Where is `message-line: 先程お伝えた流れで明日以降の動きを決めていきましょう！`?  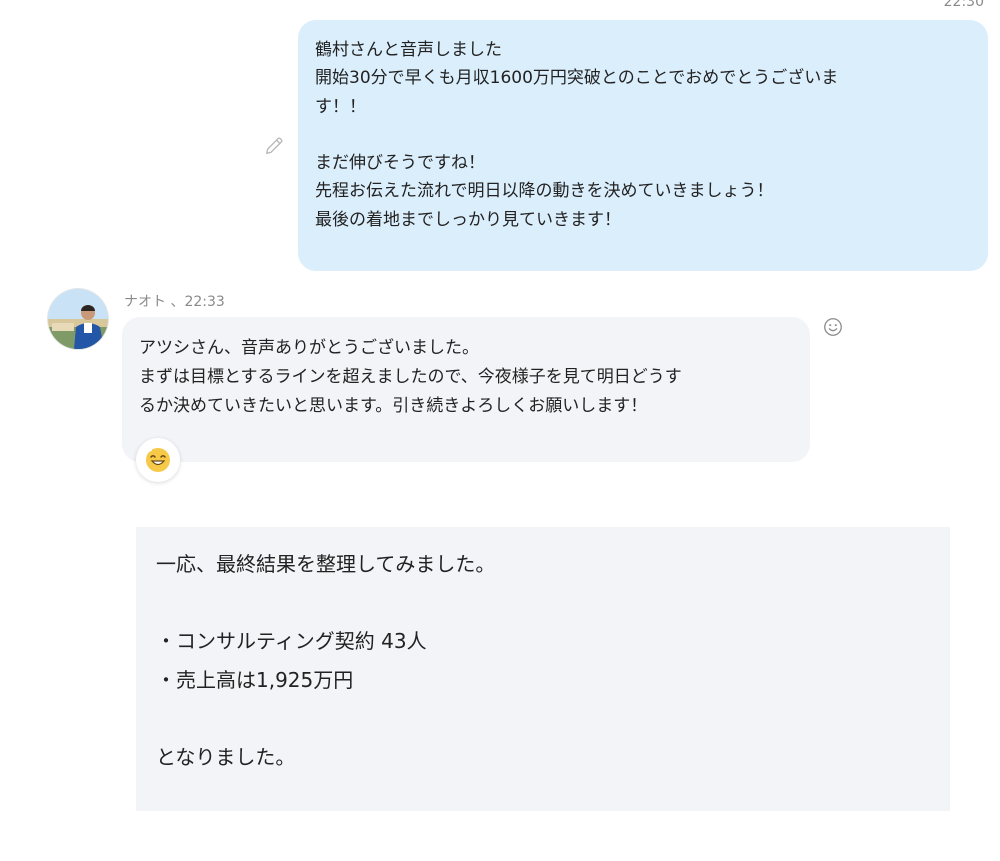
message-line: 先程お伝えた流れで明日以降の動きを決めていきましょう！ is located at coordinates (544, 191).